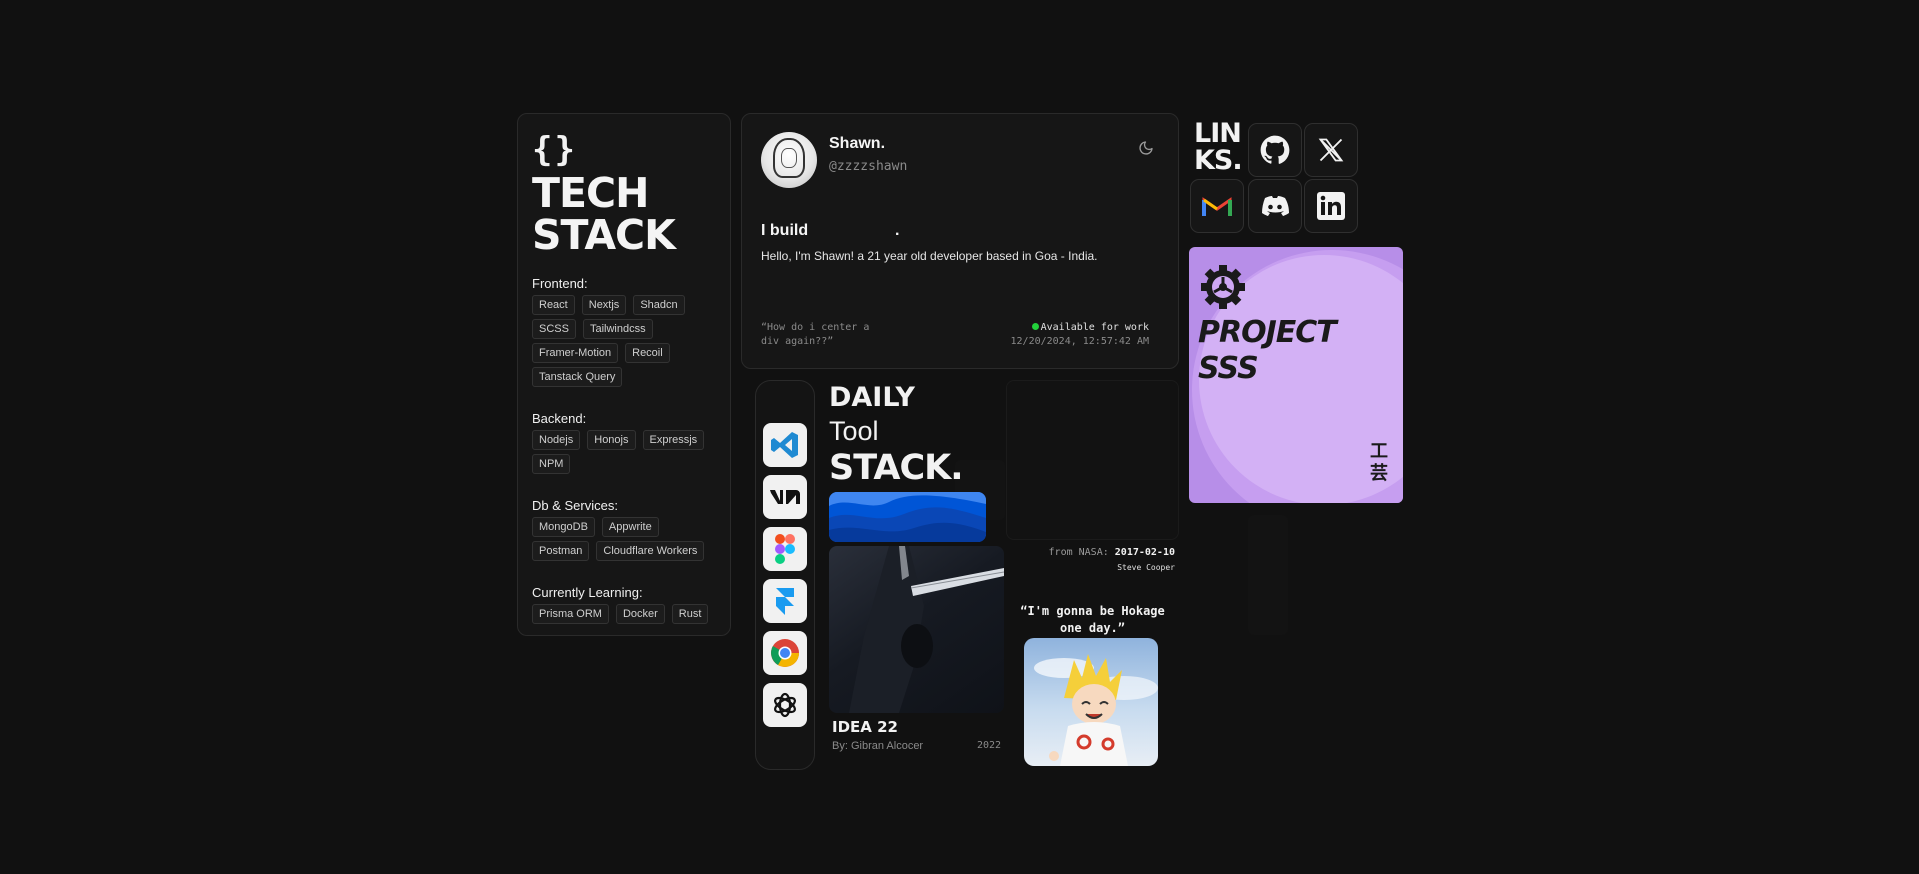 Image resolution: width=1919 pixels, height=874 pixels. Describe the element at coordinates (1379, 451) in the screenshot. I see `kanji-1: 工` at that location.